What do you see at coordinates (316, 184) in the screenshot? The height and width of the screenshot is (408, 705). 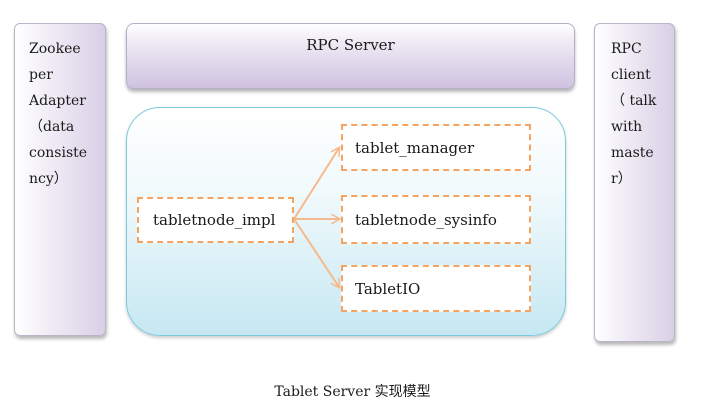 I see `arrow-to-tablet-manager` at bounding box center [316, 184].